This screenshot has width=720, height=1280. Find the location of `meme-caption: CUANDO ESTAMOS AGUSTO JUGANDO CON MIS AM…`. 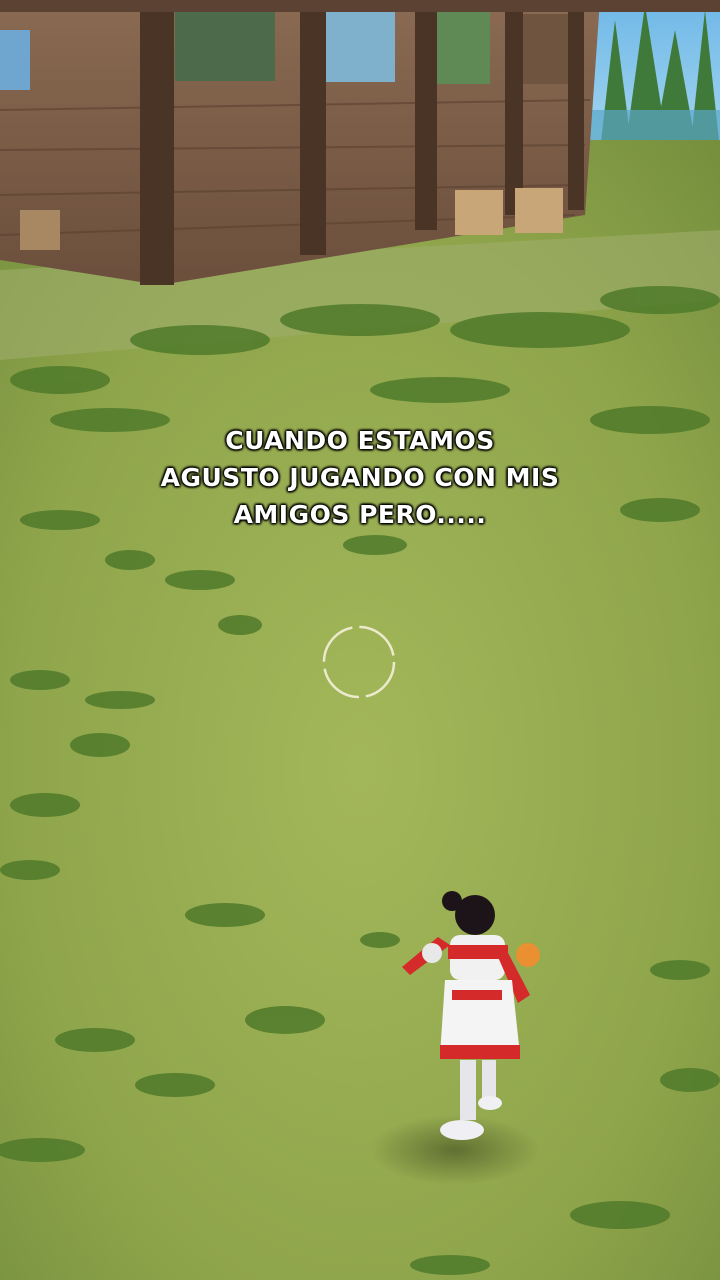

meme-caption: CUANDO ESTAMOS AGUSTO JUGANDO CON MIS AM… is located at coordinates (360, 477).